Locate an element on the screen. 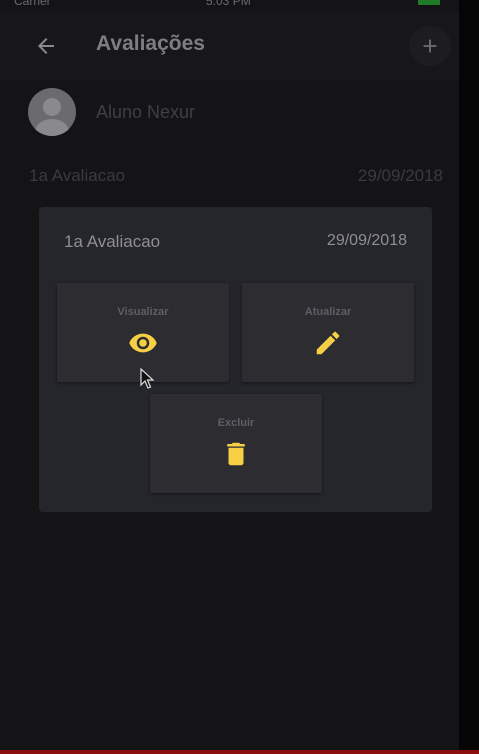  clock: 5:03 PM is located at coordinates (228, 4).